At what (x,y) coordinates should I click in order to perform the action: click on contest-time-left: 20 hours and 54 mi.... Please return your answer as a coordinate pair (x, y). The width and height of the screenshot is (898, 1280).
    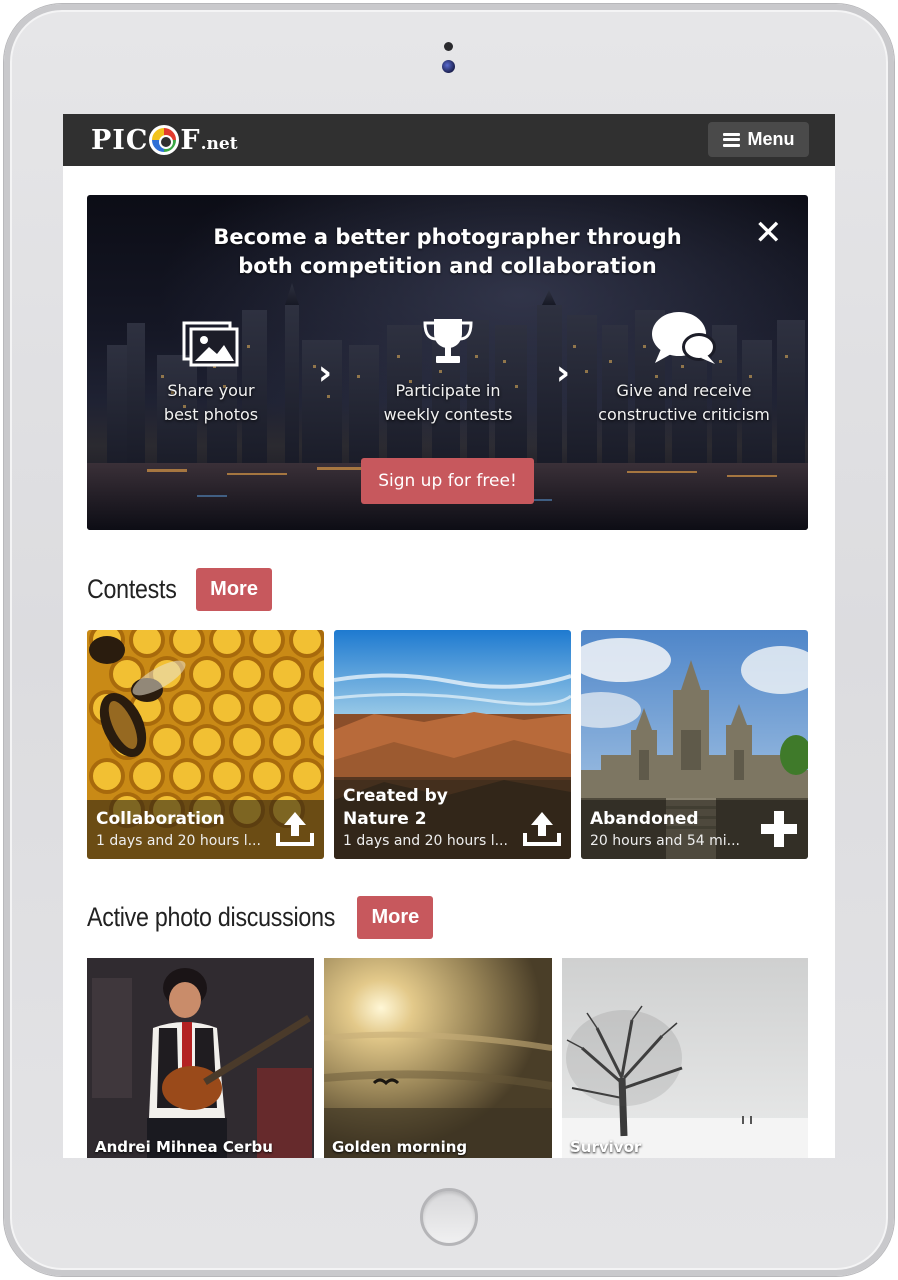
    Looking at the image, I should click on (665, 841).